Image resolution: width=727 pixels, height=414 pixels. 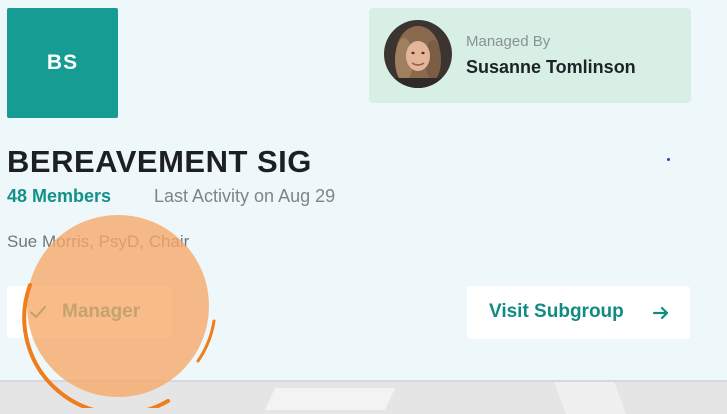 I want to click on decorative-dot, so click(x=668, y=159).